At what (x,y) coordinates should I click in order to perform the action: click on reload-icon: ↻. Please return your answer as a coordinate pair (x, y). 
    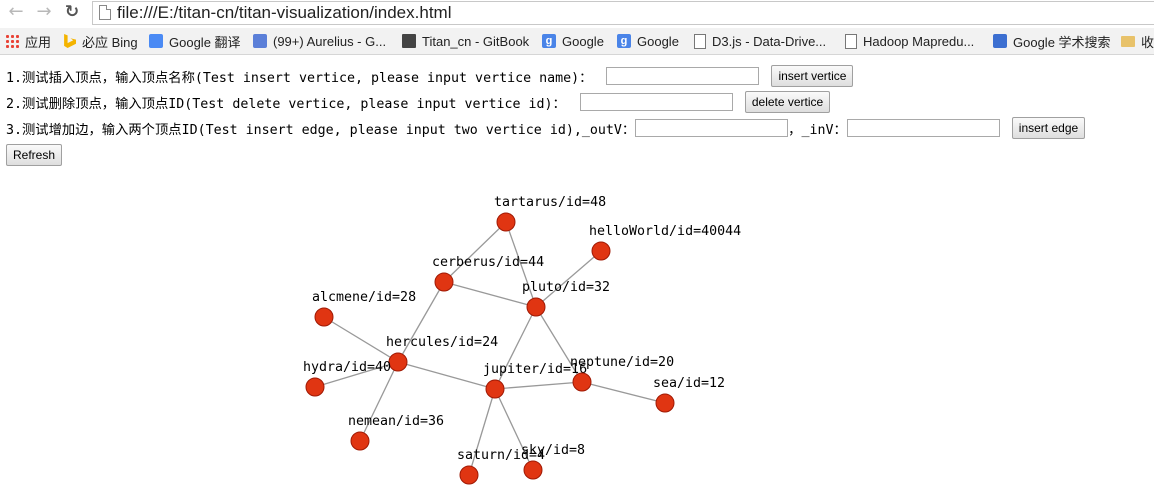
    Looking at the image, I should click on (72, 12).